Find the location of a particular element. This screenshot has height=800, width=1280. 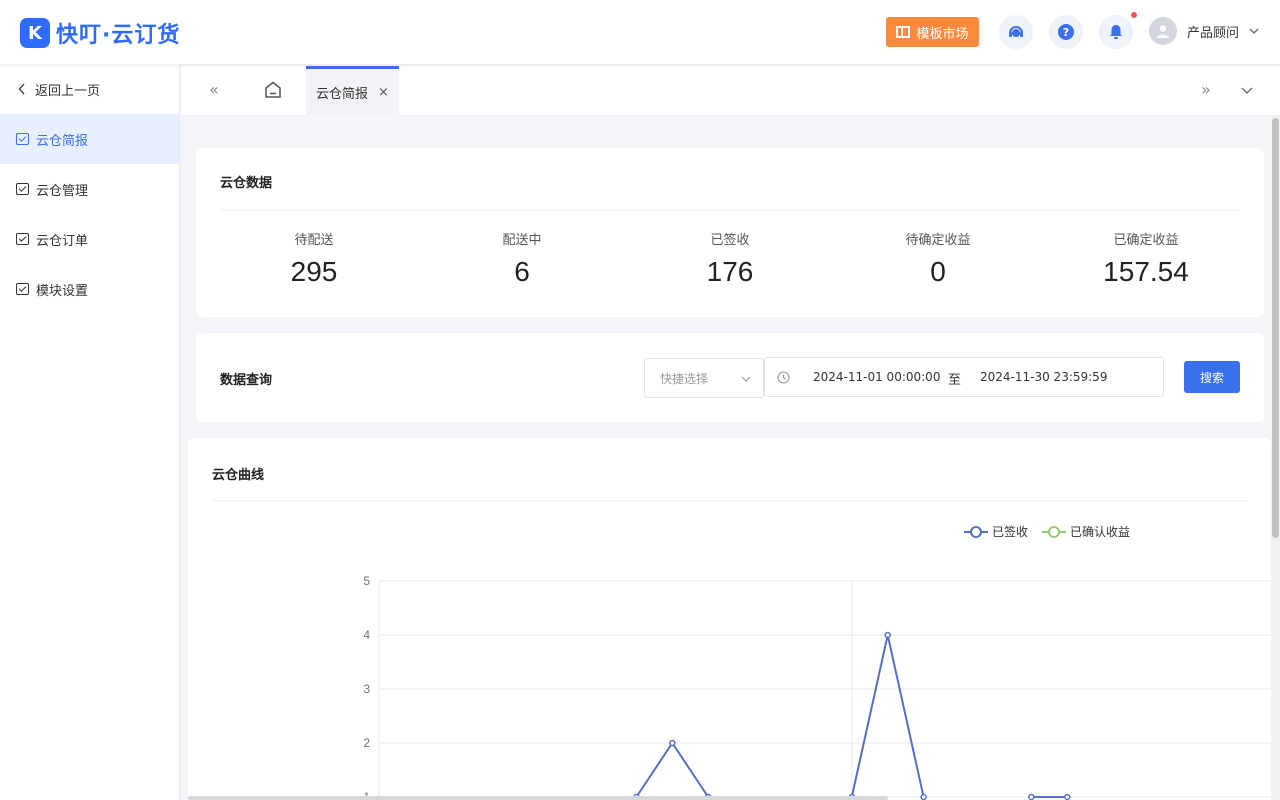

stat-signed: 已签收 176 is located at coordinates (730, 258).